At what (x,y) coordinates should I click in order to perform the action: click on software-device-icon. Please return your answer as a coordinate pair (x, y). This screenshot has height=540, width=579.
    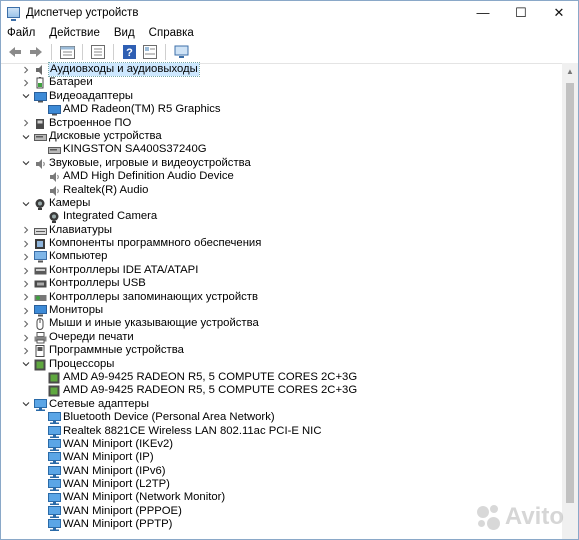
    Looking at the image, I should click on (40, 351).